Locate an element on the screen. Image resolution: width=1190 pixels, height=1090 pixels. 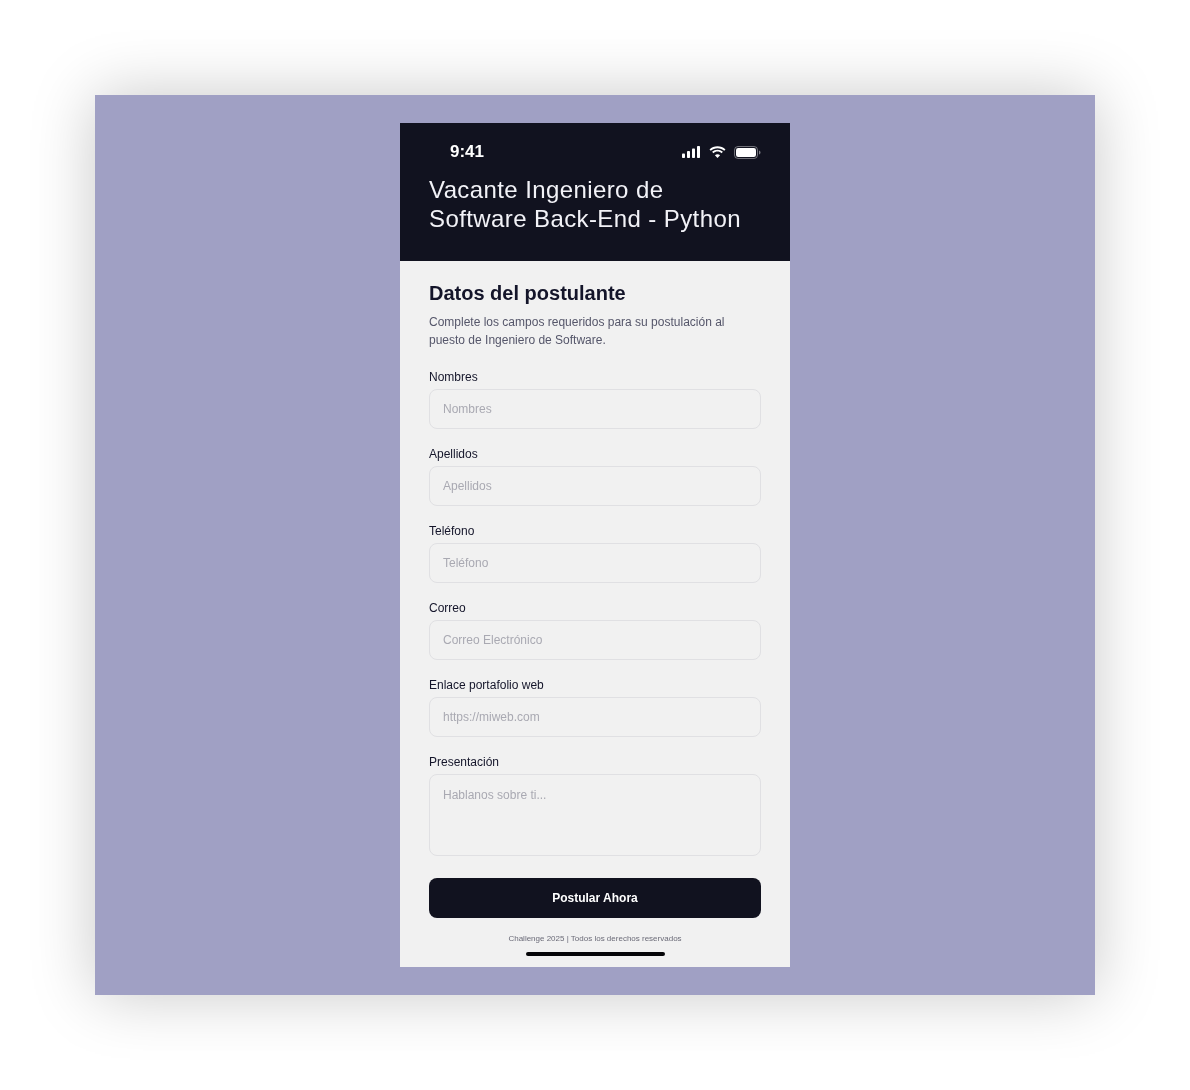
form-description: Complete los campos requeridos para su postulación al puesto de Ingeniero de Software. is located at coordinates (577, 331).